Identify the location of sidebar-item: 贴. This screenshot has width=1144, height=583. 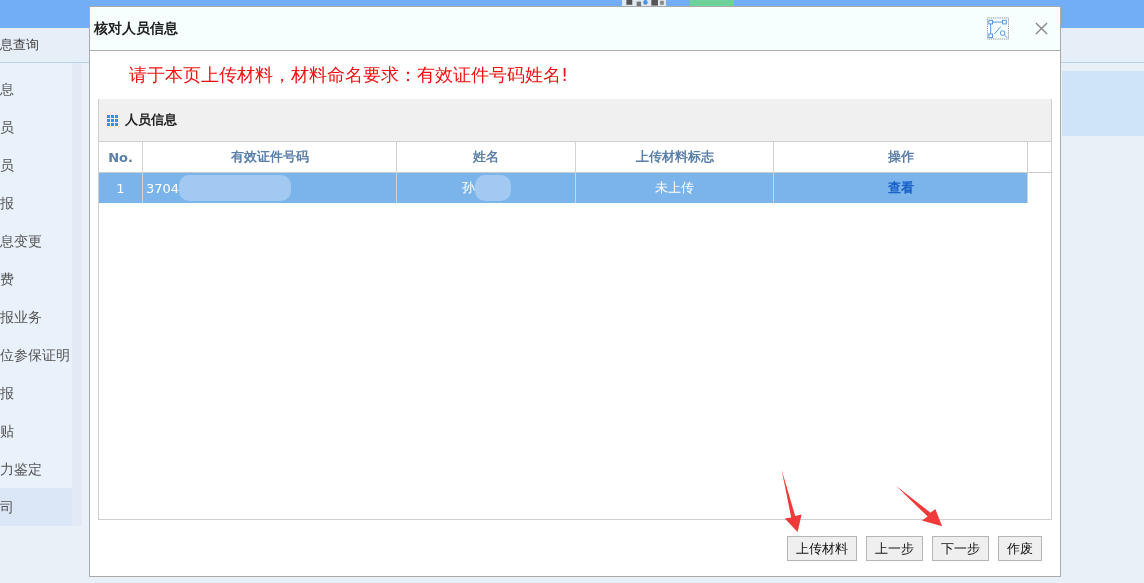
(36, 431).